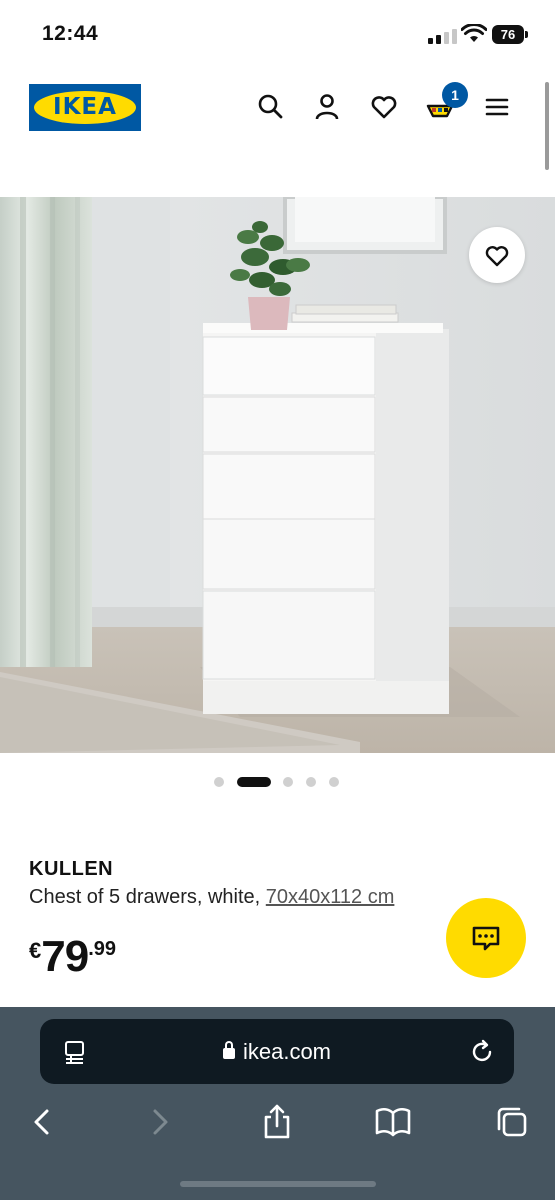  Describe the element at coordinates (147, 897) in the screenshot. I see `product-description-text: Chest of 5 drawers, white,` at that location.